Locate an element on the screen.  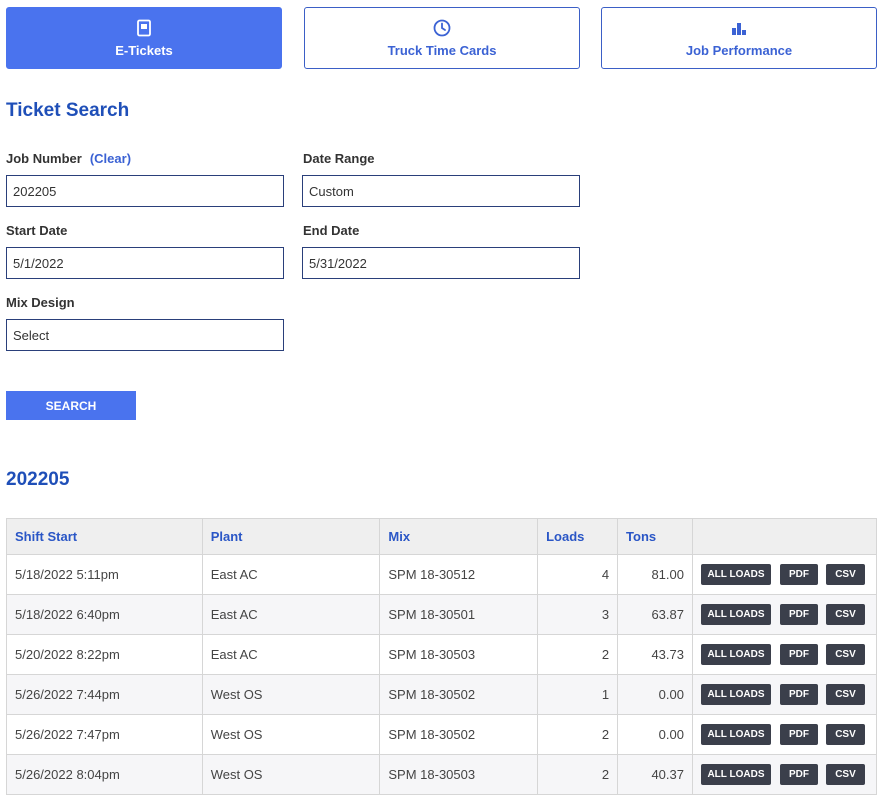
end-date-label: End Date is located at coordinates (331, 230).